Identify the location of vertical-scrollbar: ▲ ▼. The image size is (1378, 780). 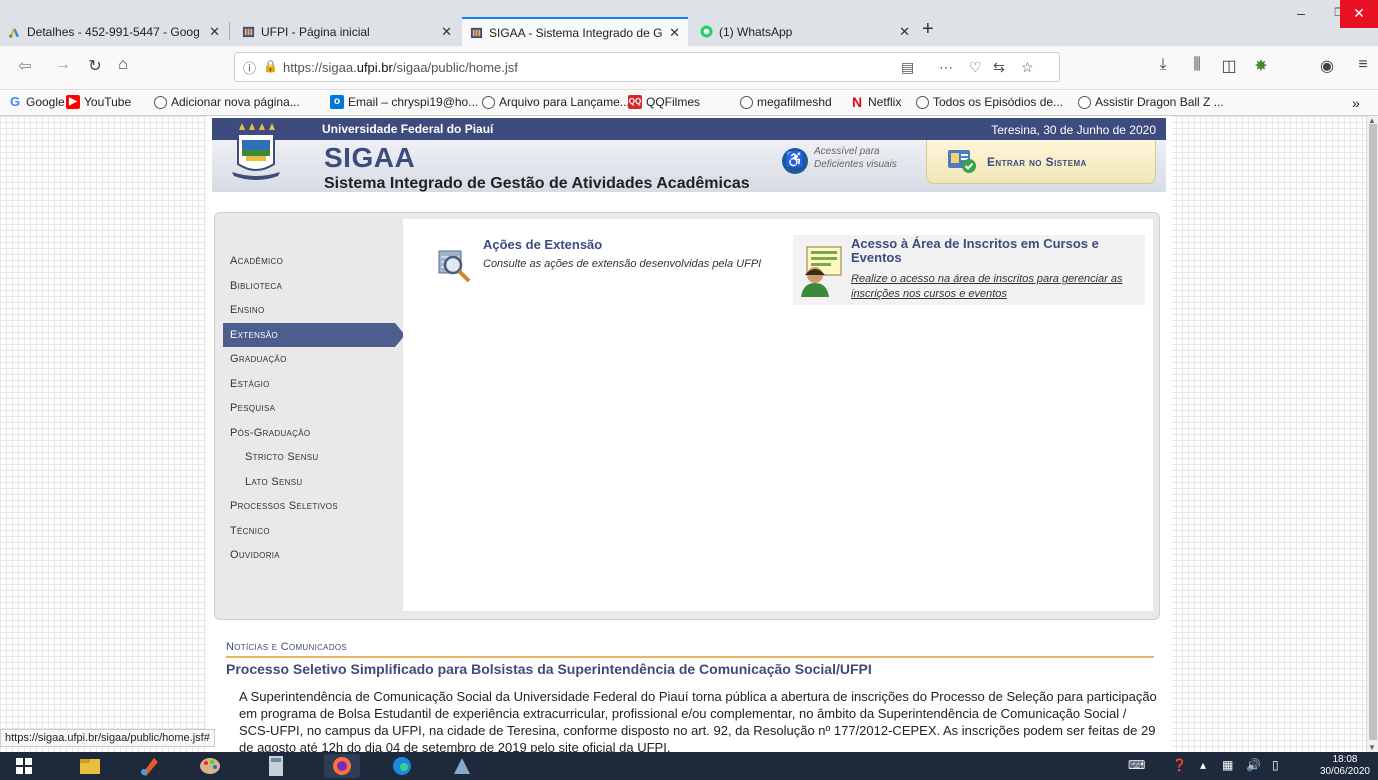
(1372, 434).